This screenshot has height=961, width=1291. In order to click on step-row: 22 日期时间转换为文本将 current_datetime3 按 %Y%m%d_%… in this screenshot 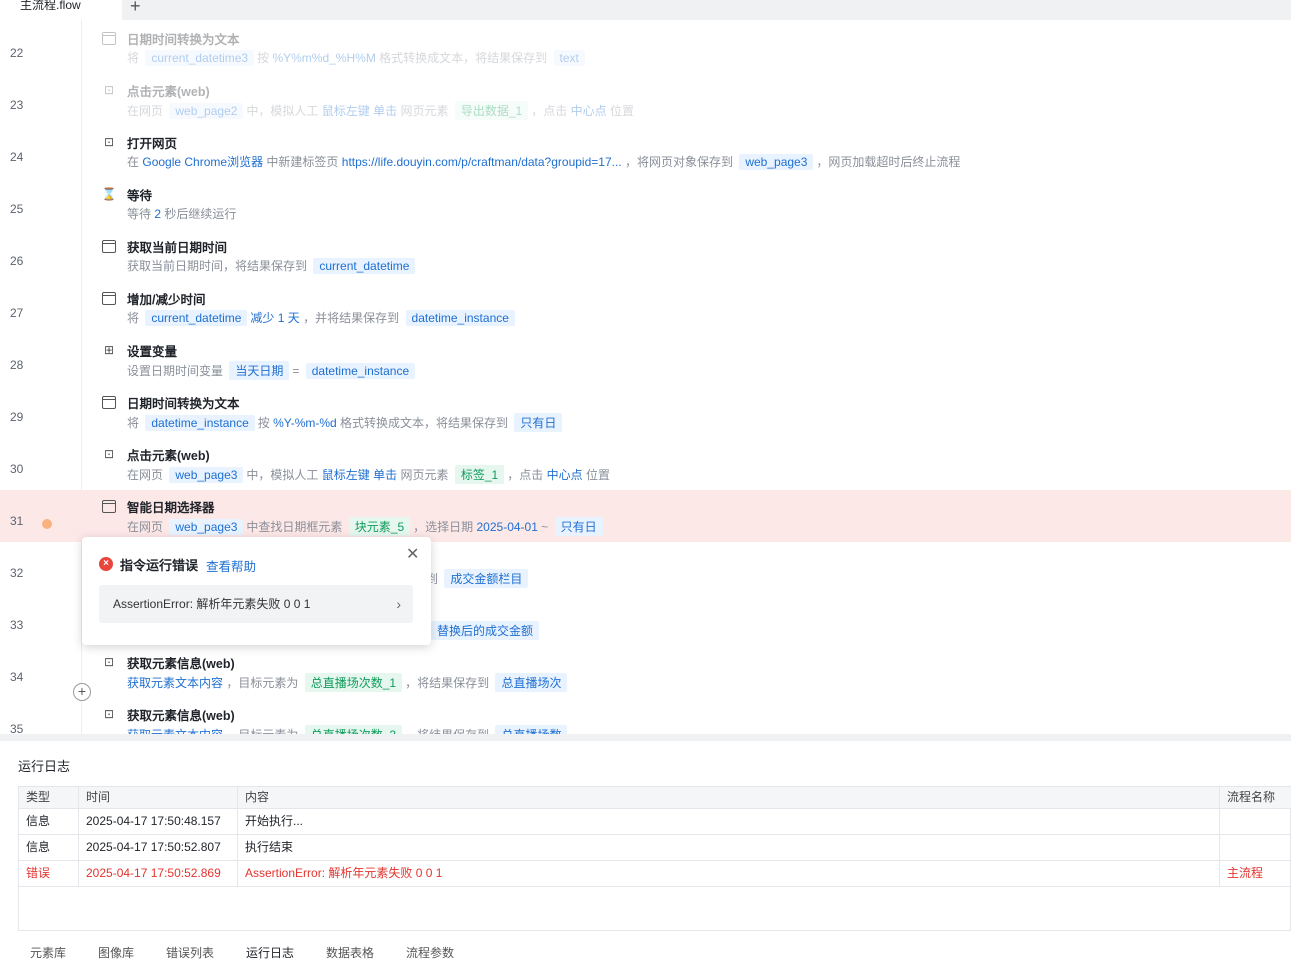, I will do `click(645, 48)`.